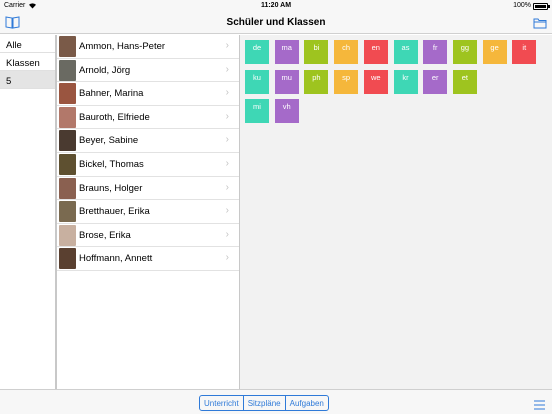 The width and height of the screenshot is (552, 415). What do you see at coordinates (28, 212) in the screenshot?
I see `sidebar: Alle Klassen 5` at bounding box center [28, 212].